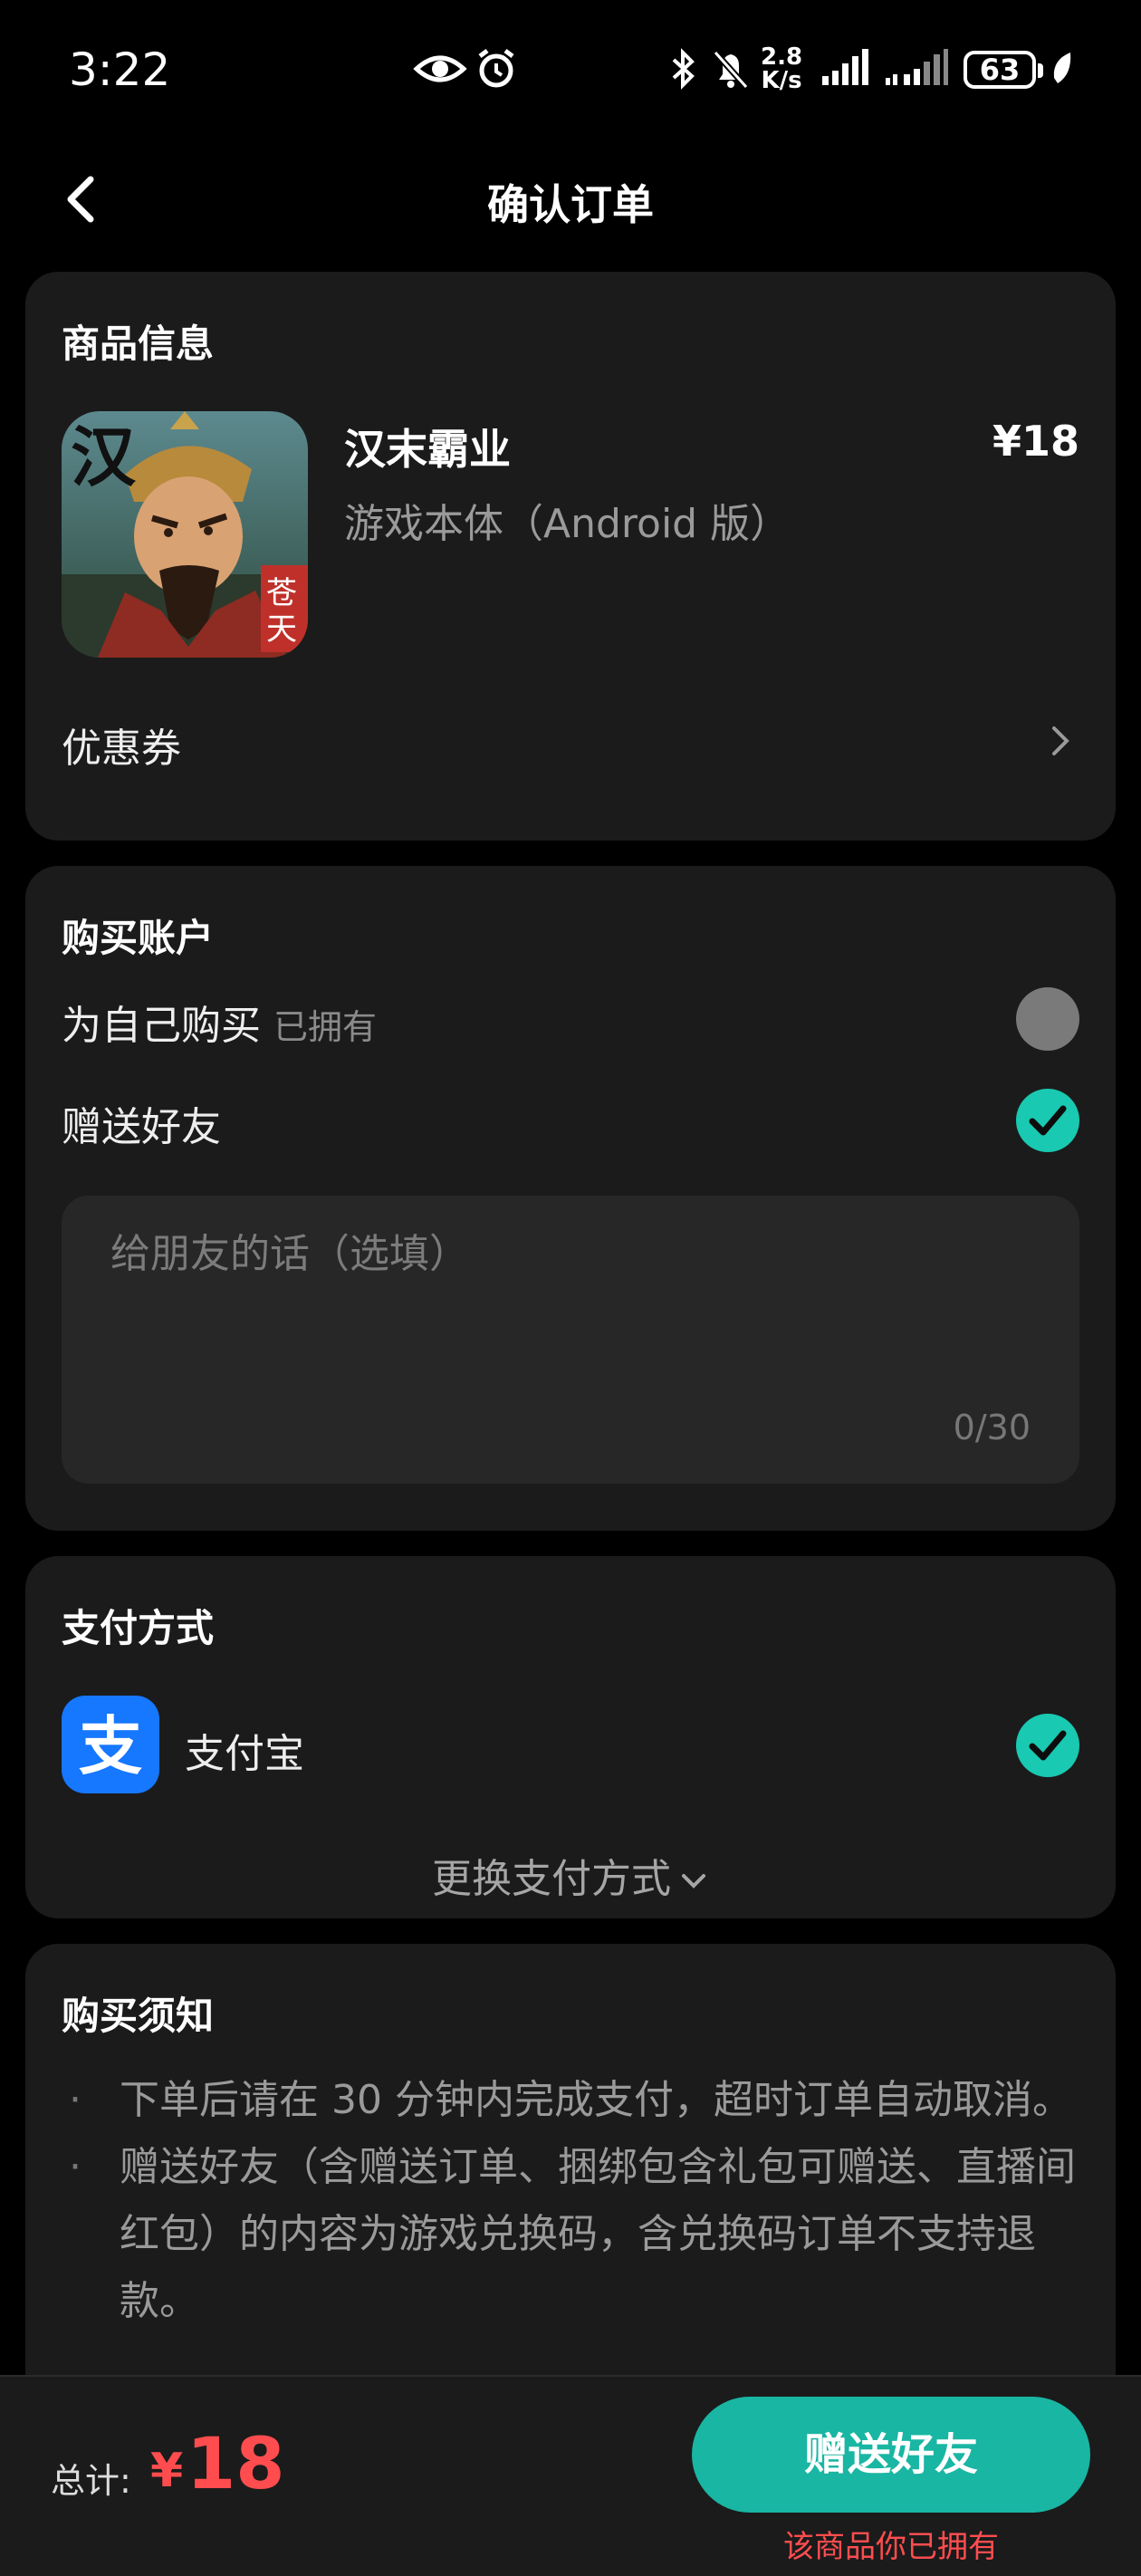 This screenshot has height=2576, width=1141. I want to click on game-variant: 游戏本体（Android 版）, so click(567, 524).